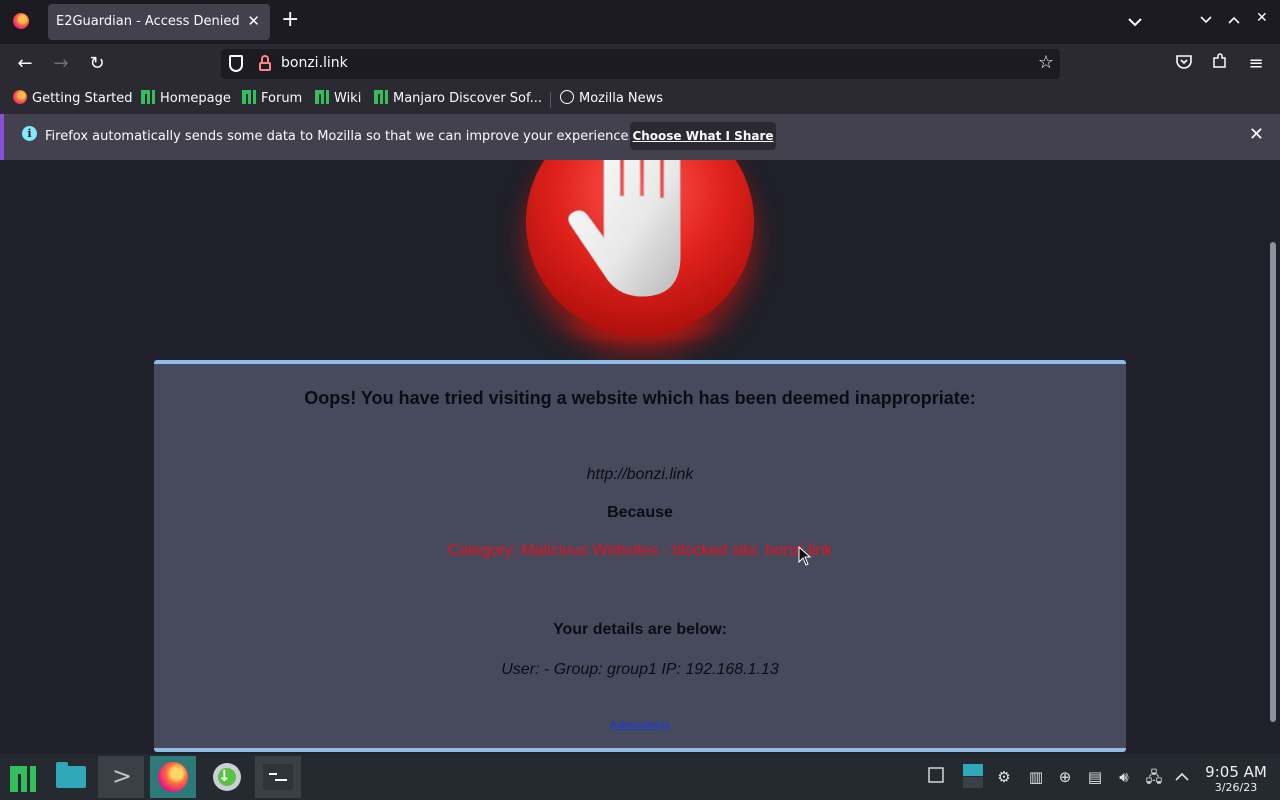 Image resolution: width=1280 pixels, height=800 pixels. I want to click on show-desktop-icon, so click(936, 777).